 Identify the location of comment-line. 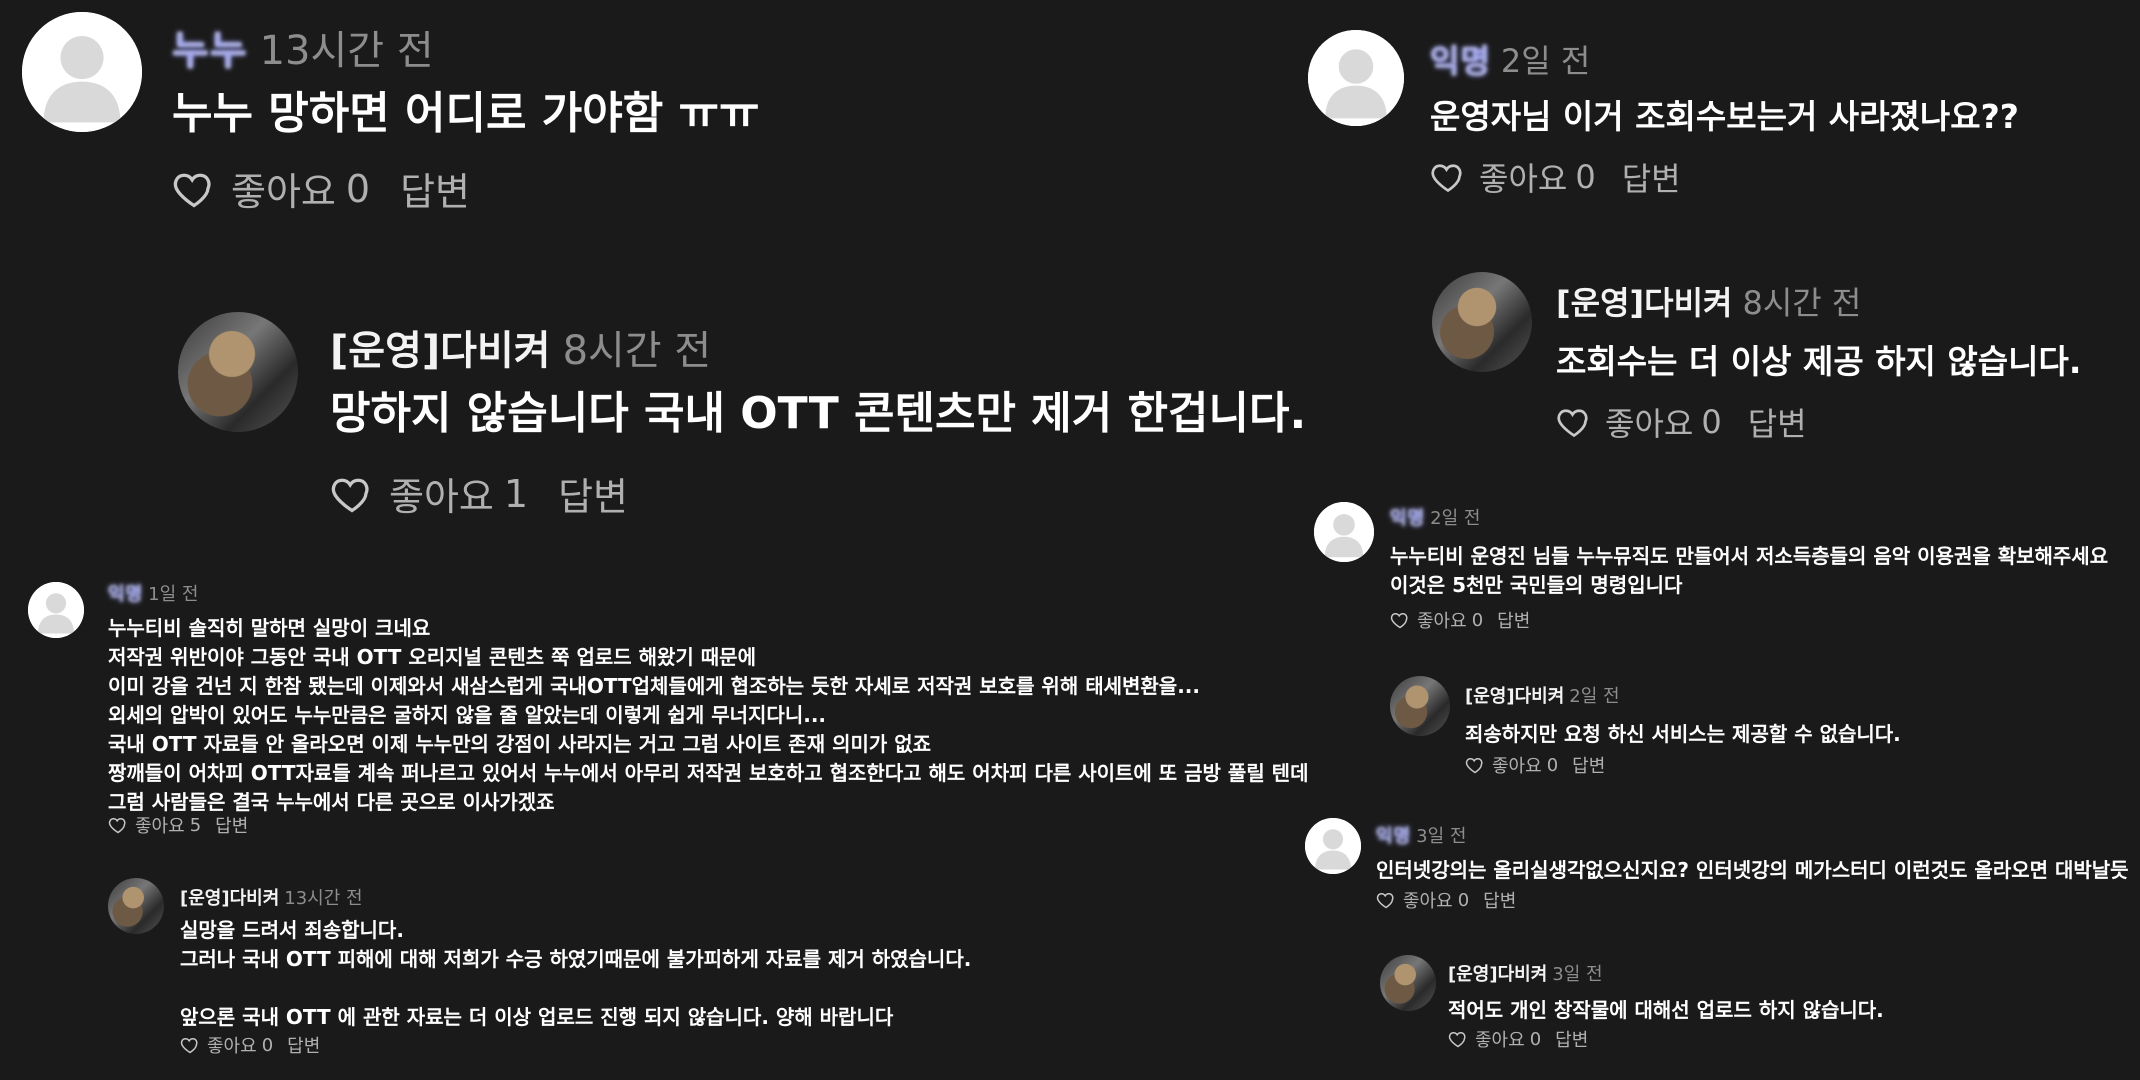
(575, 988).